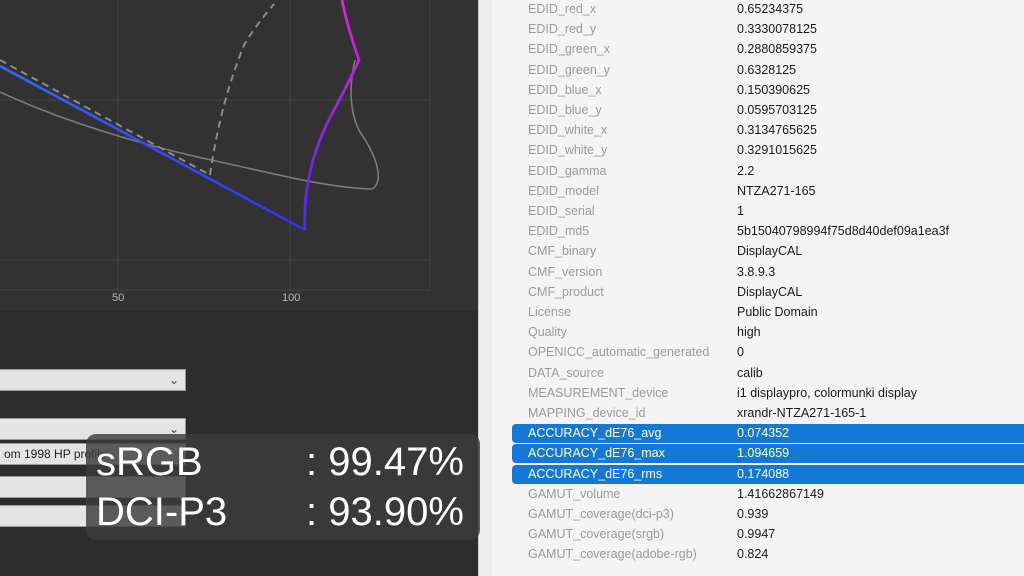 This screenshot has width=1024, height=576. I want to click on property-row: EDID_green_y 0.6328125, so click(768, 70).